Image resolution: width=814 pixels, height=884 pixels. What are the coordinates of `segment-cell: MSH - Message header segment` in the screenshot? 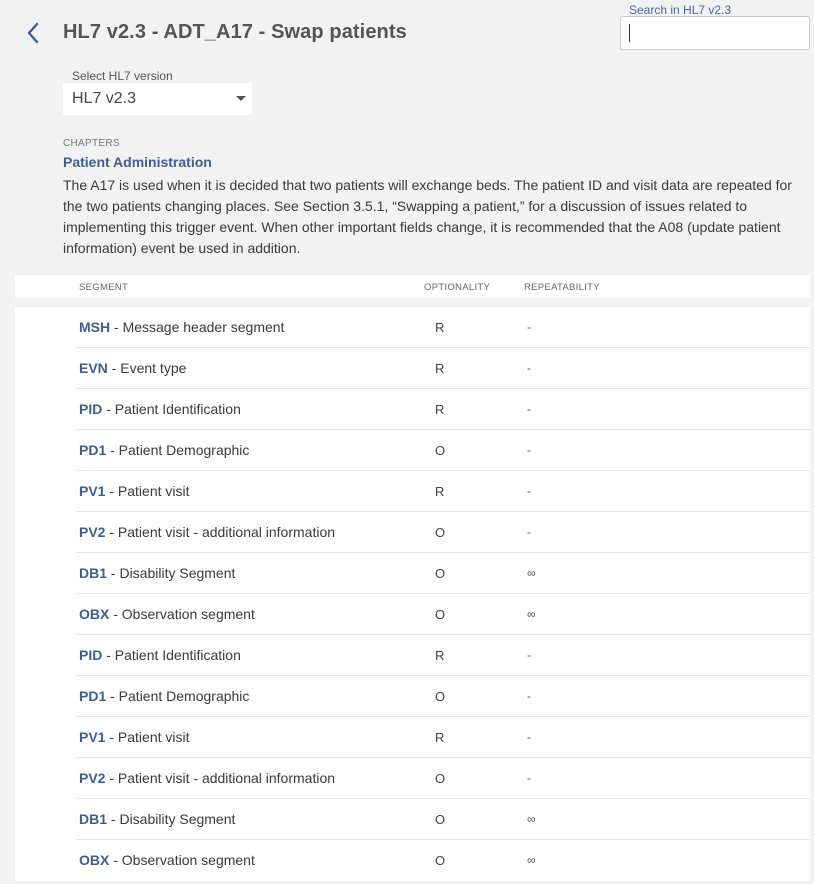 It's located at (181, 327).